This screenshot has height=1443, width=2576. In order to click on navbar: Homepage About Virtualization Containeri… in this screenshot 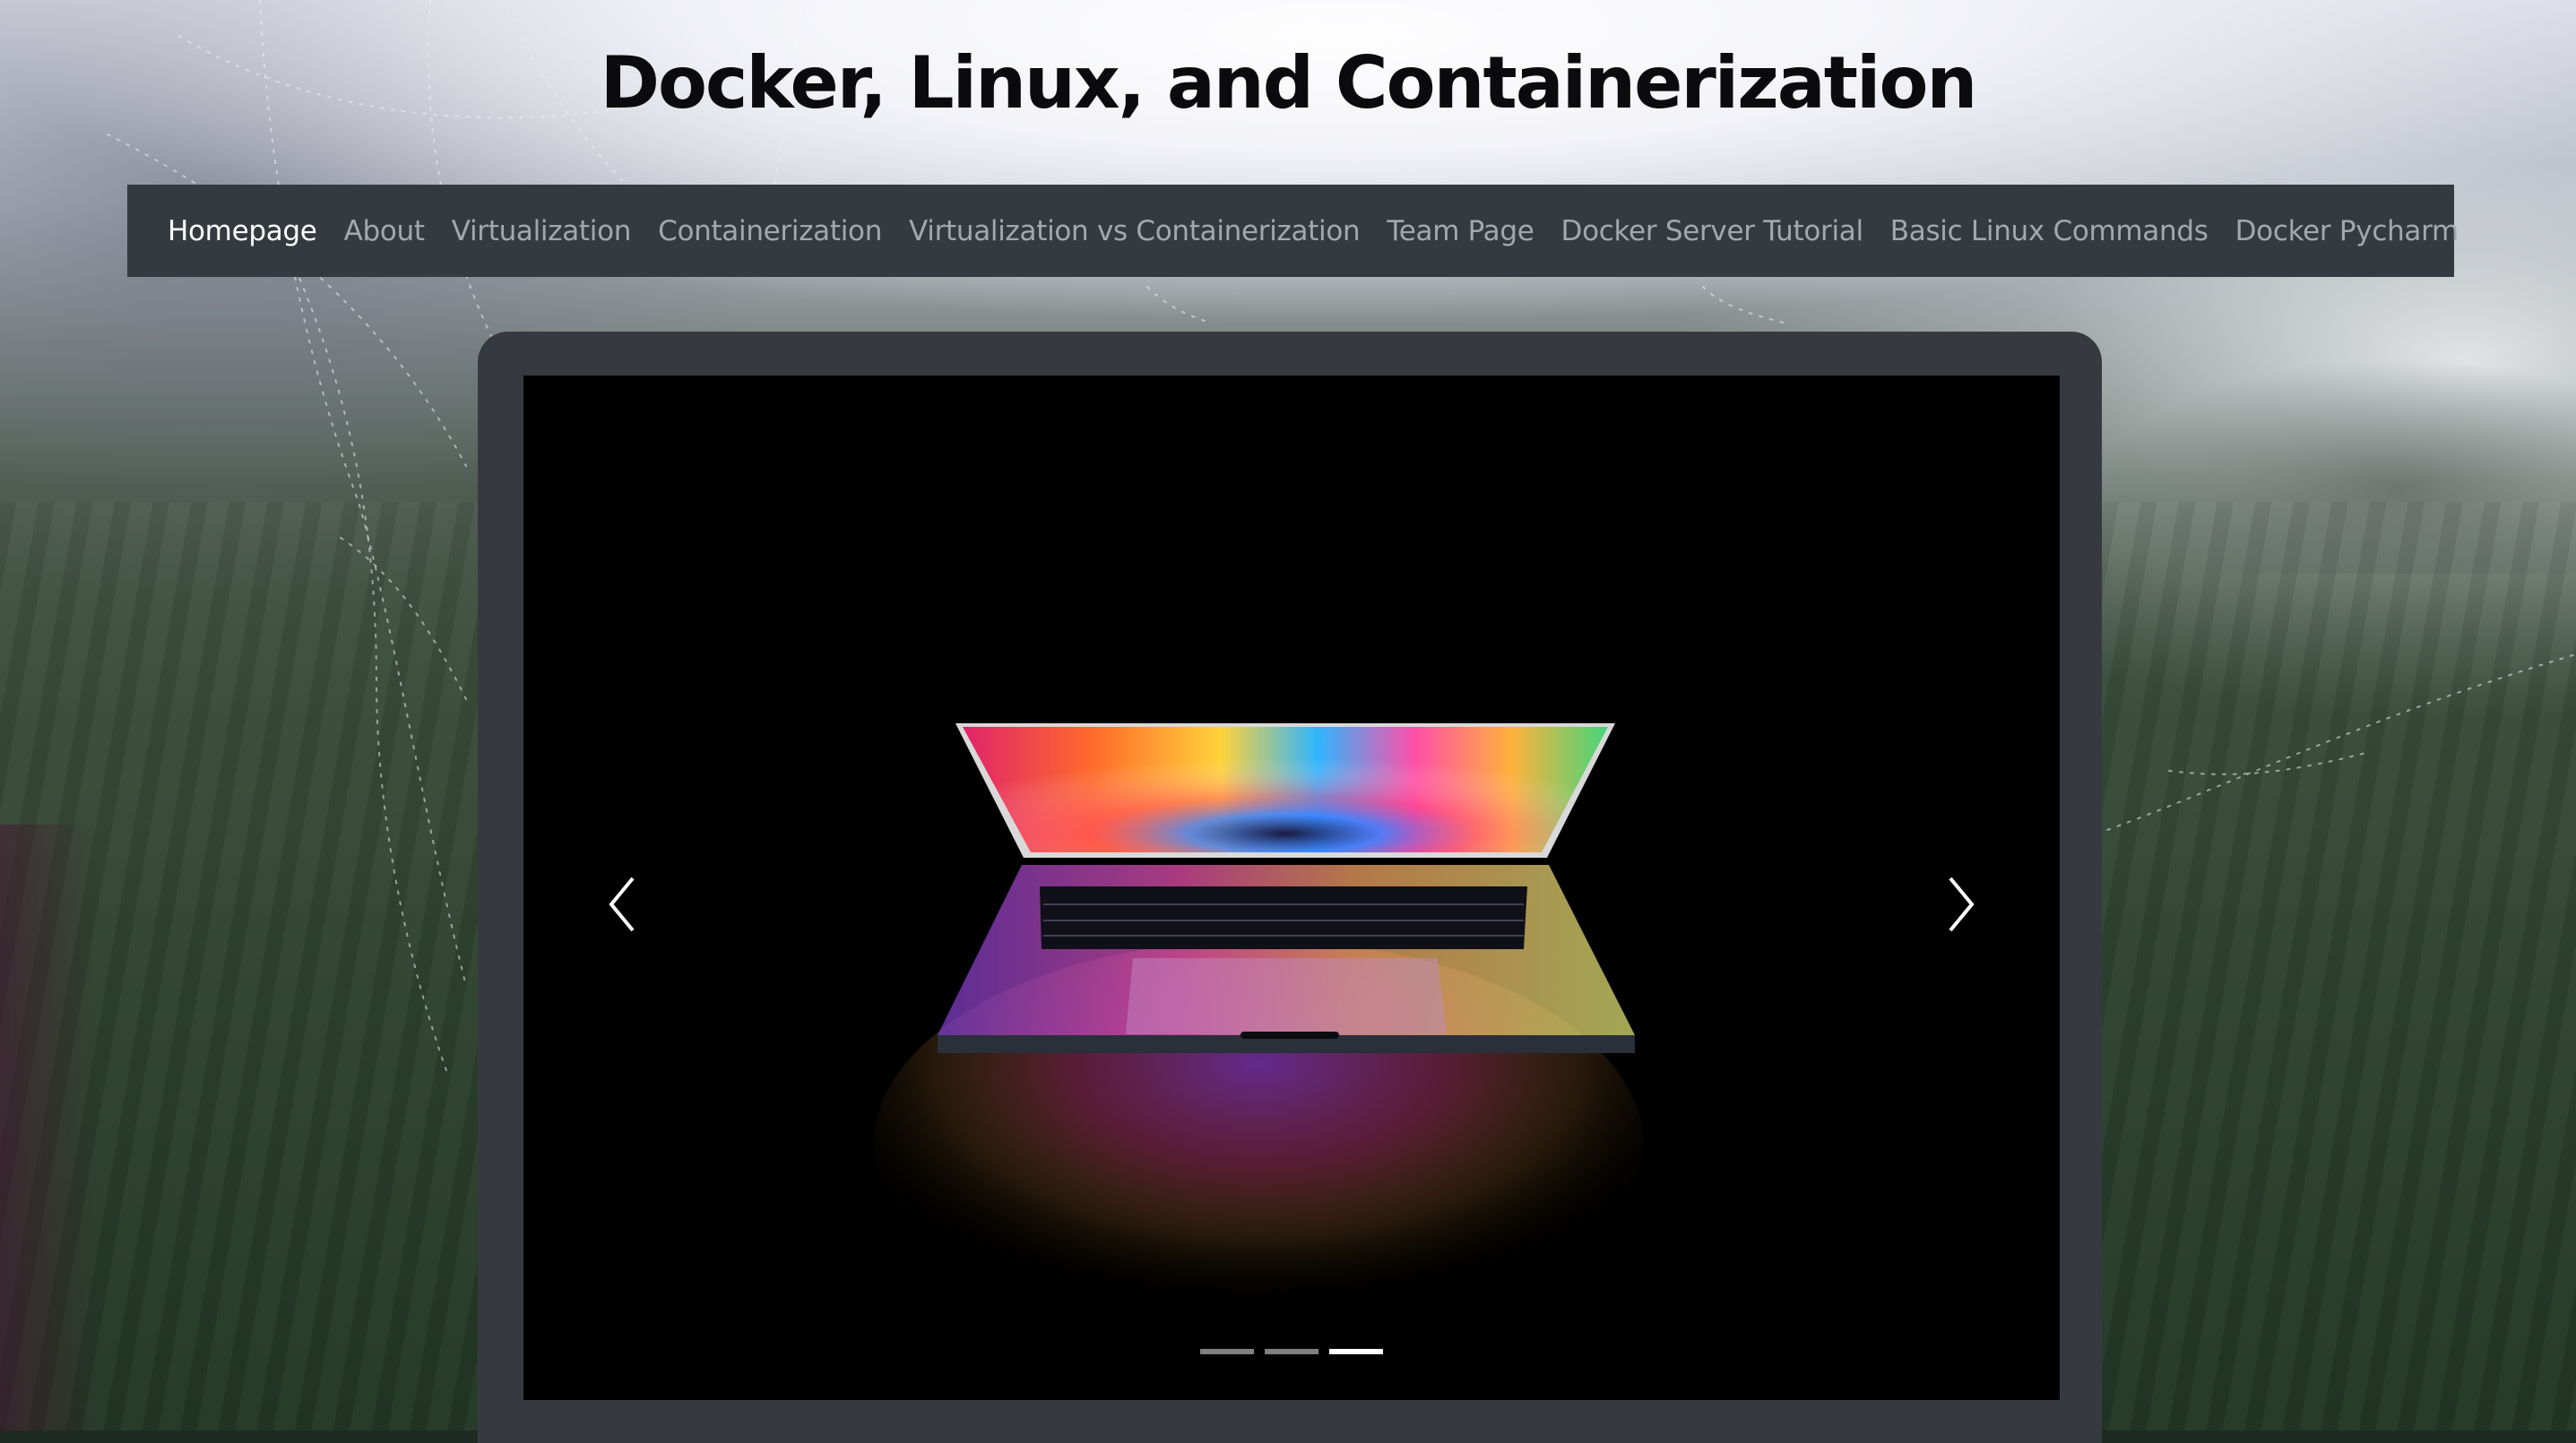, I will do `click(1293, 231)`.